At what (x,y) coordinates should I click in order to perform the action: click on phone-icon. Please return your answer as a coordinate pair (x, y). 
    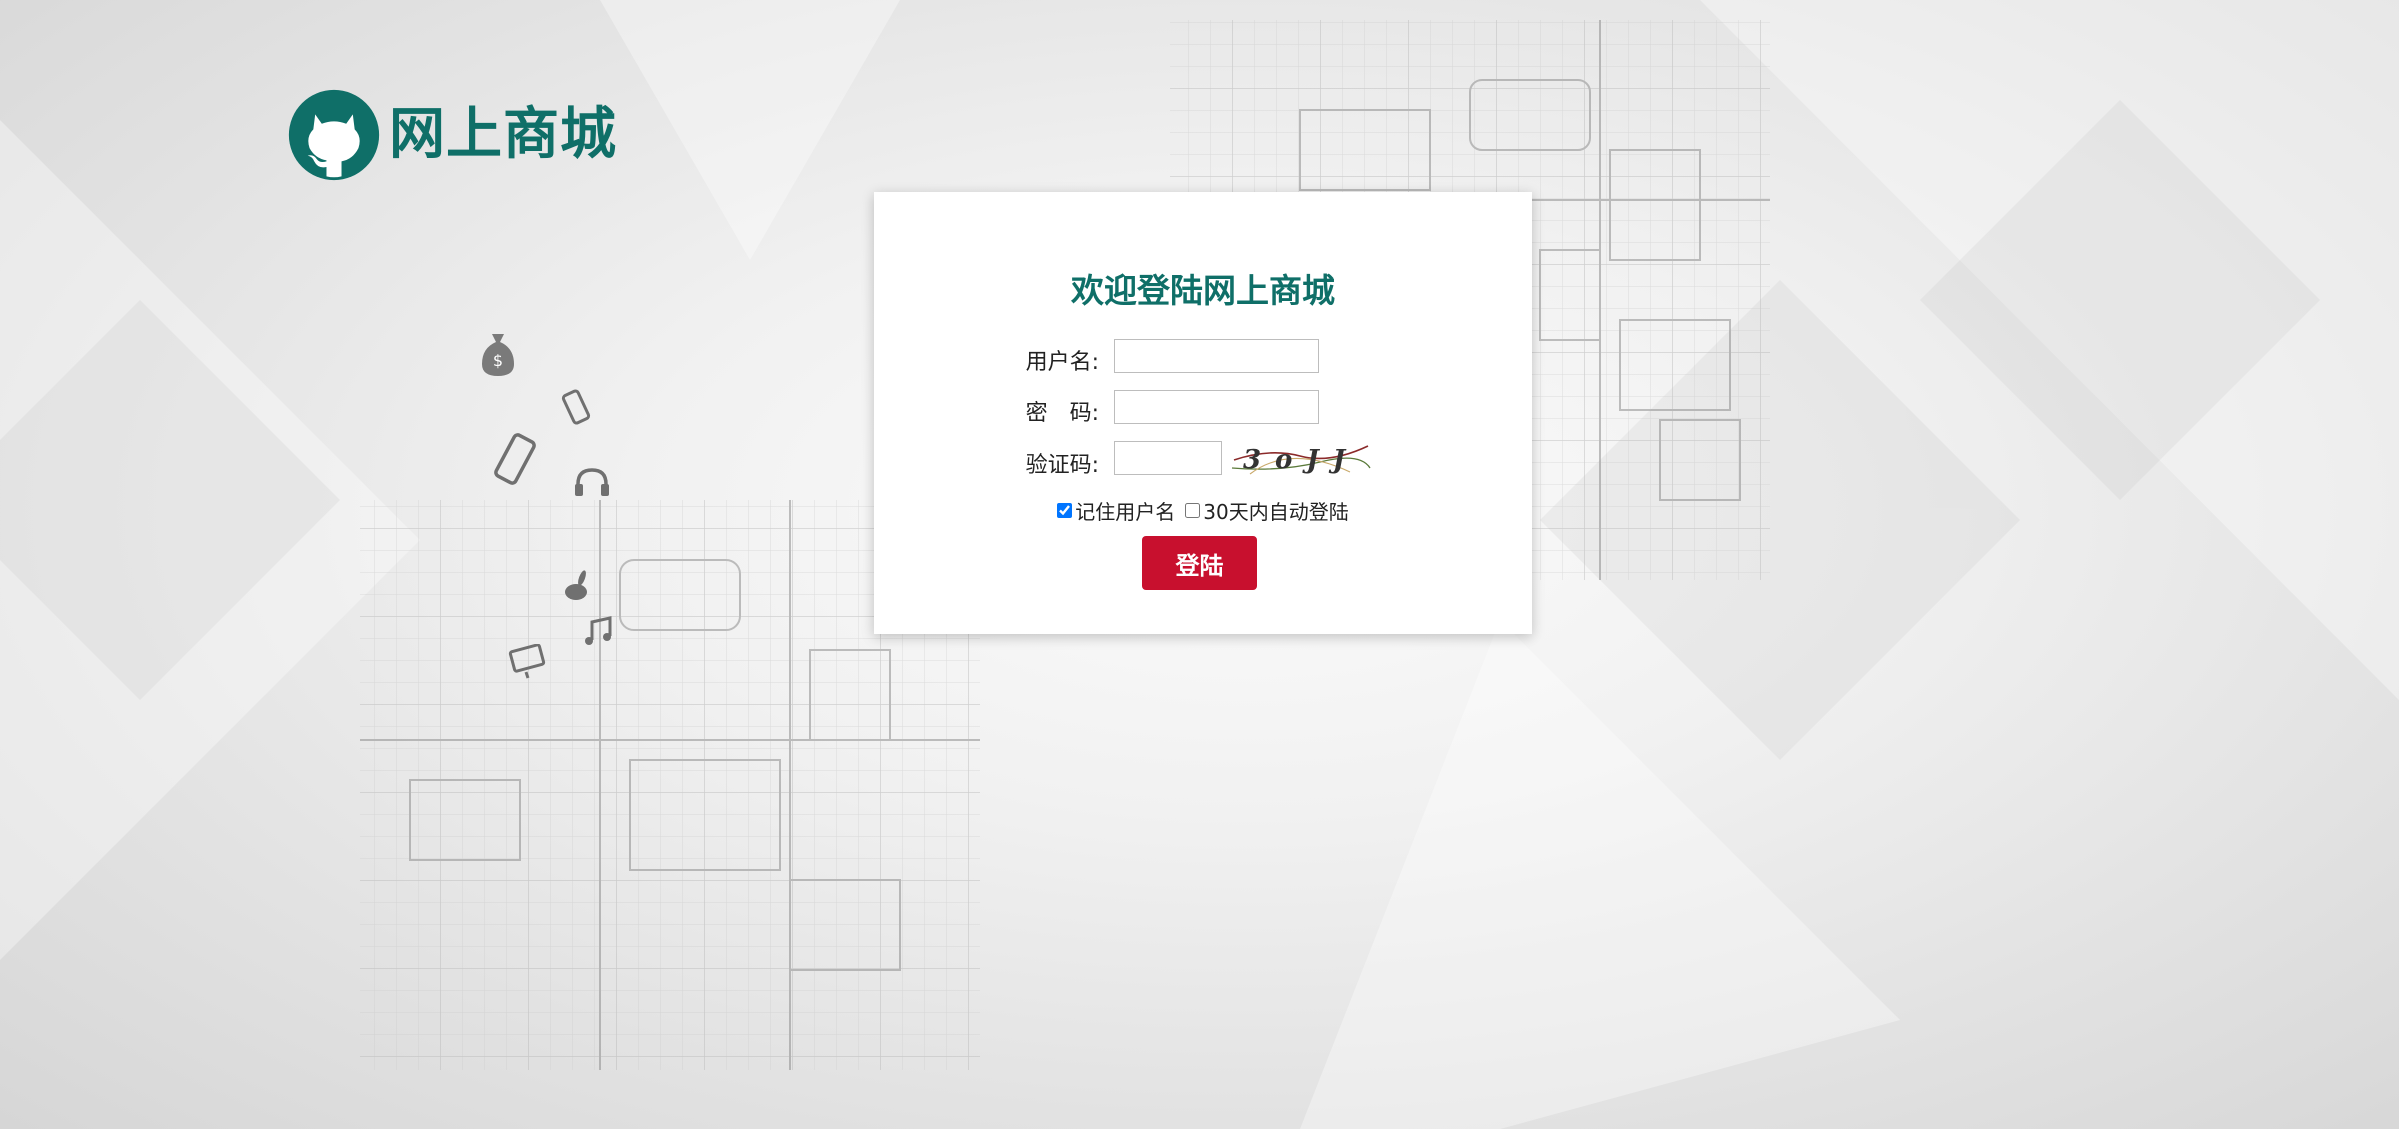
    Looking at the image, I should click on (577, 411).